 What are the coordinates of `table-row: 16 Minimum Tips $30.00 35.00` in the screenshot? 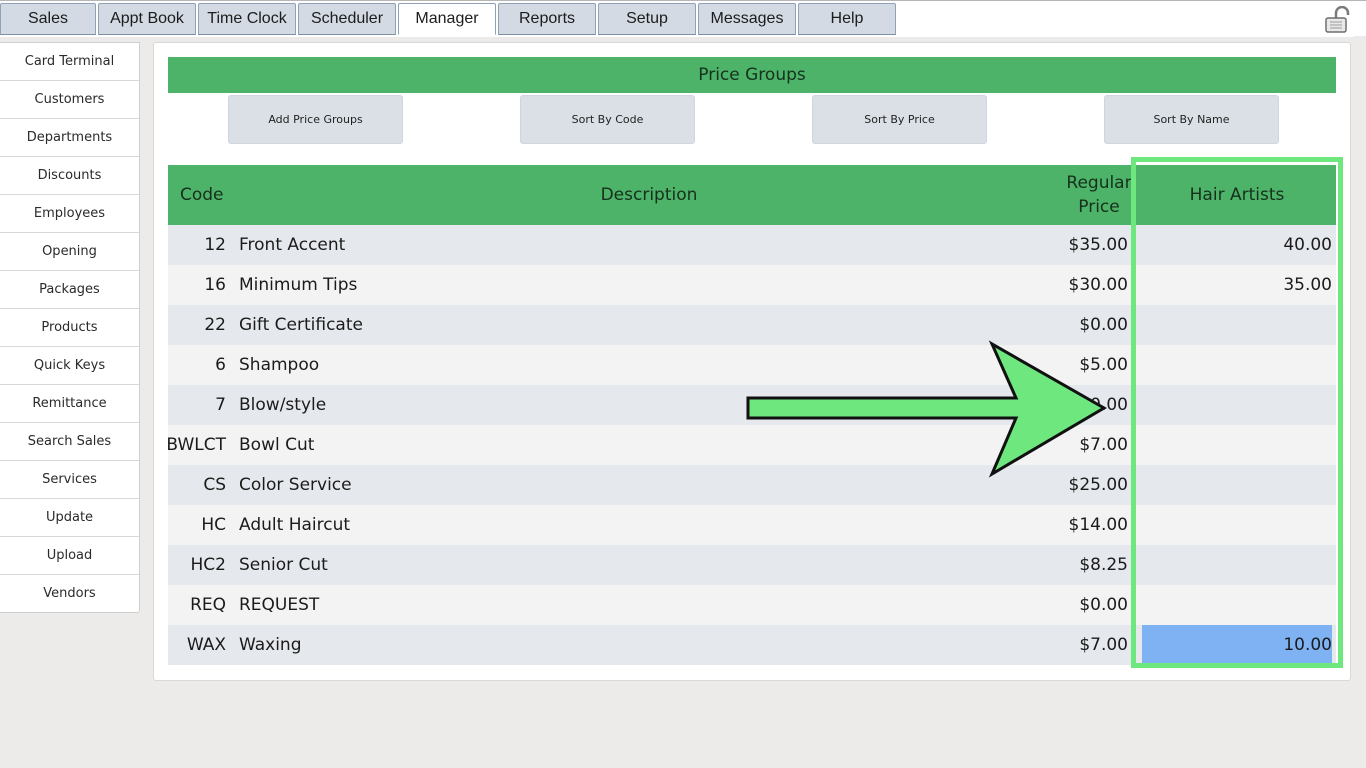 It's located at (752, 285).